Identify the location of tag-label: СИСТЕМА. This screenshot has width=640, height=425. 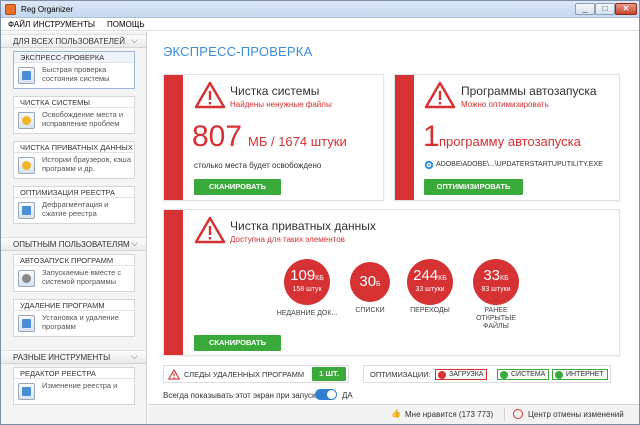
(528, 374).